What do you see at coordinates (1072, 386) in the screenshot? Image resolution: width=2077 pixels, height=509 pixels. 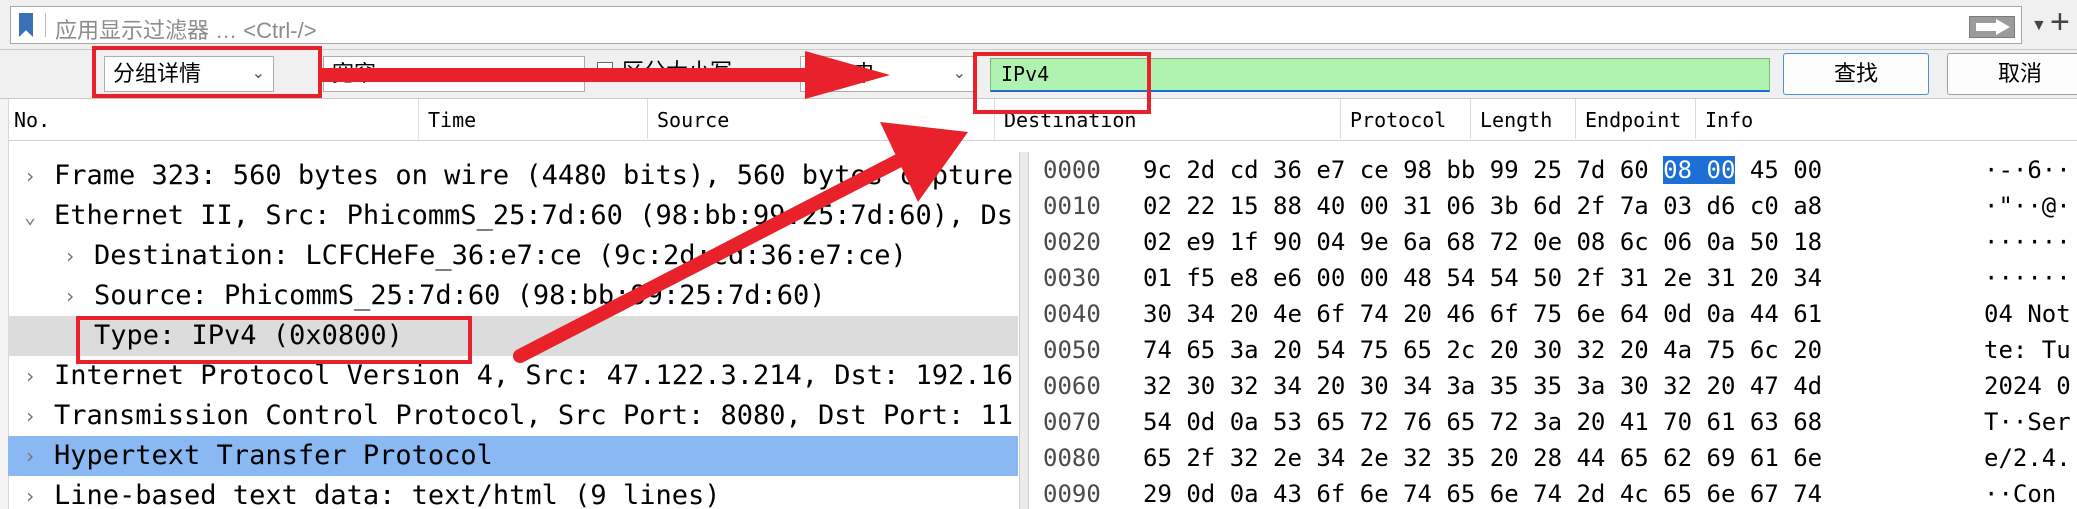 I see `bytes-offset: 0060` at bounding box center [1072, 386].